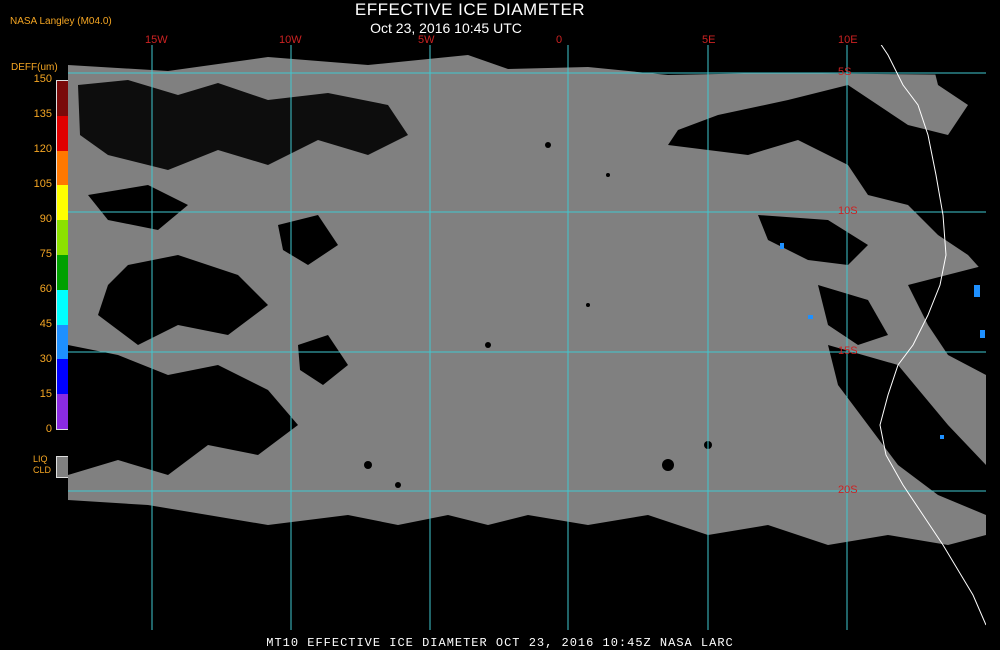 The width and height of the screenshot is (1000, 650). I want to click on colorbar-tick-label: 45, so click(45, 324).